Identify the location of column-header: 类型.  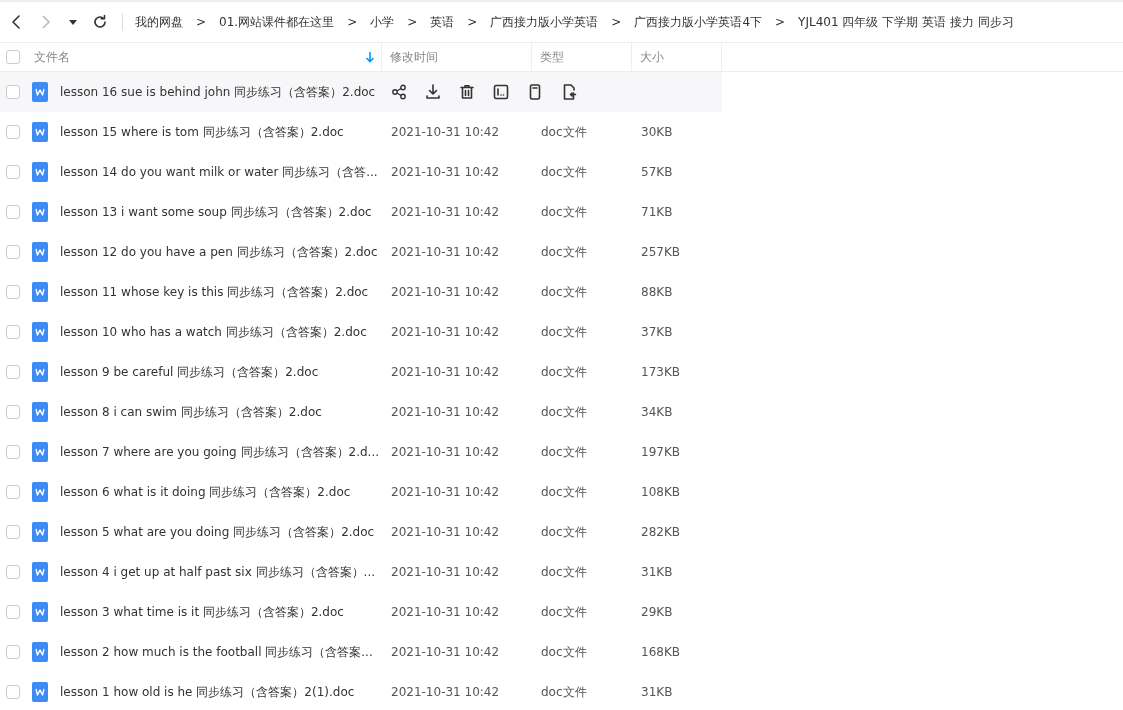
(582, 57).